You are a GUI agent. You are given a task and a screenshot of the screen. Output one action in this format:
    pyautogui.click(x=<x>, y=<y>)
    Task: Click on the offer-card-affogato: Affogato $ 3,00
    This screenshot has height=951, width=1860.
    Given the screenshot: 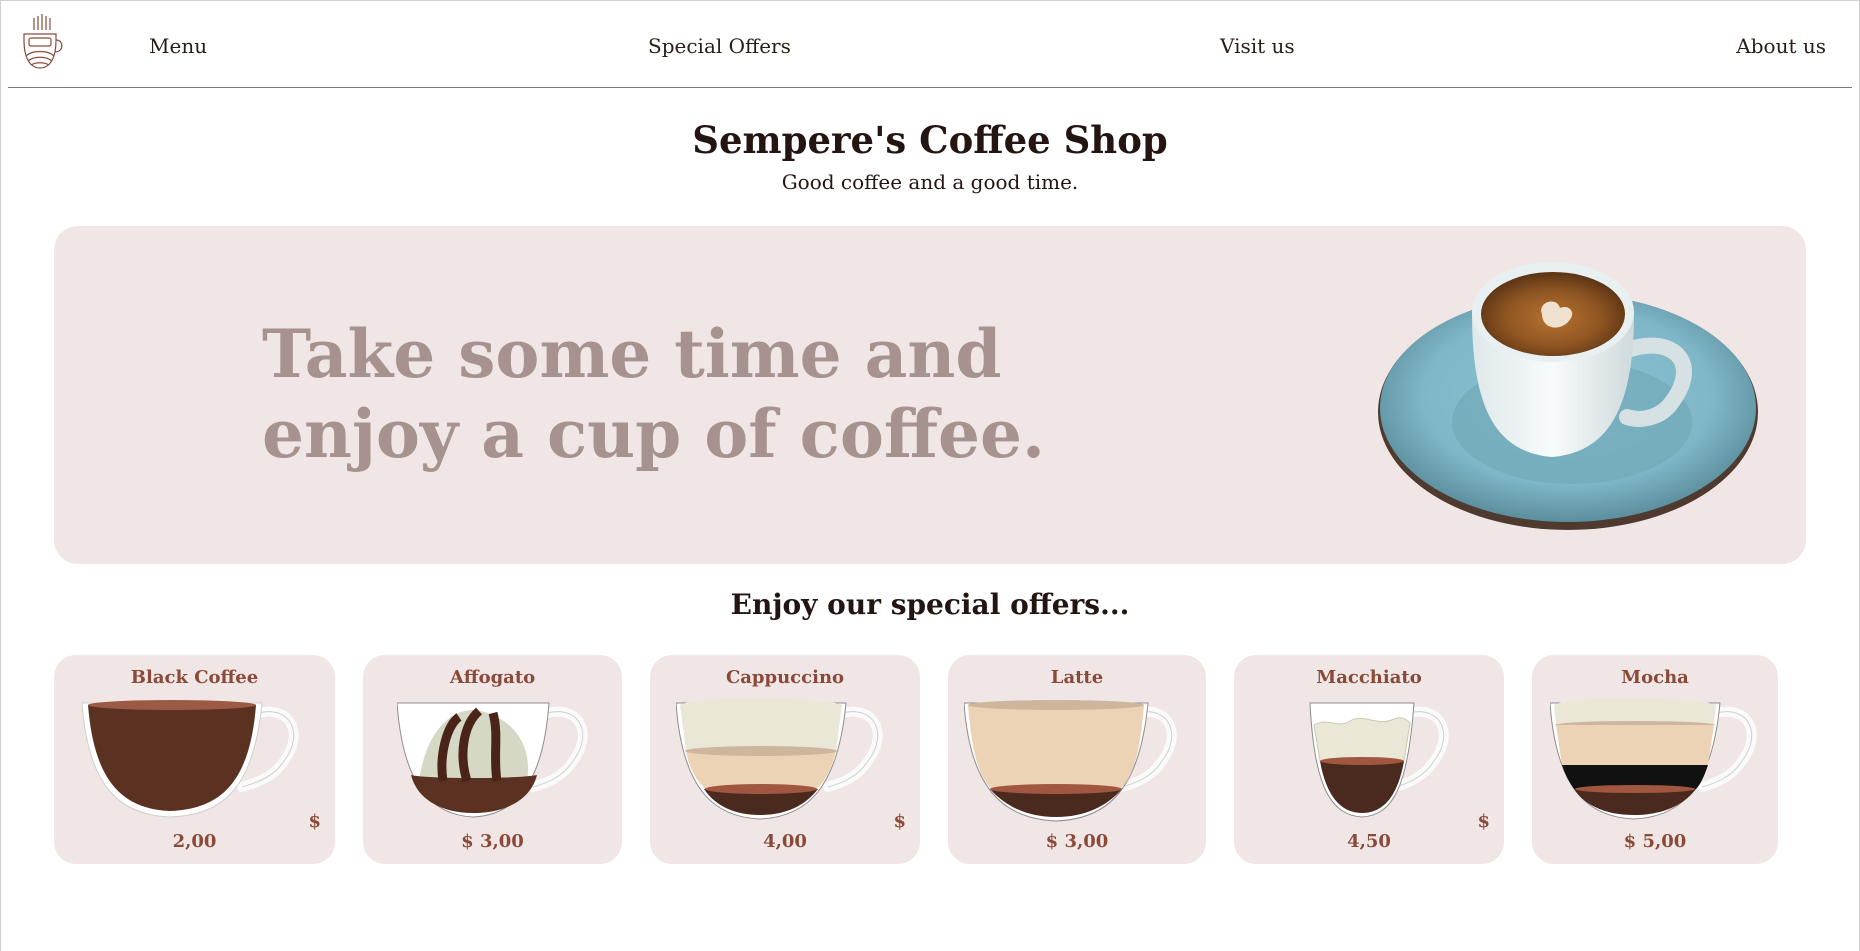 What is the action you would take?
    pyautogui.click(x=492, y=759)
    